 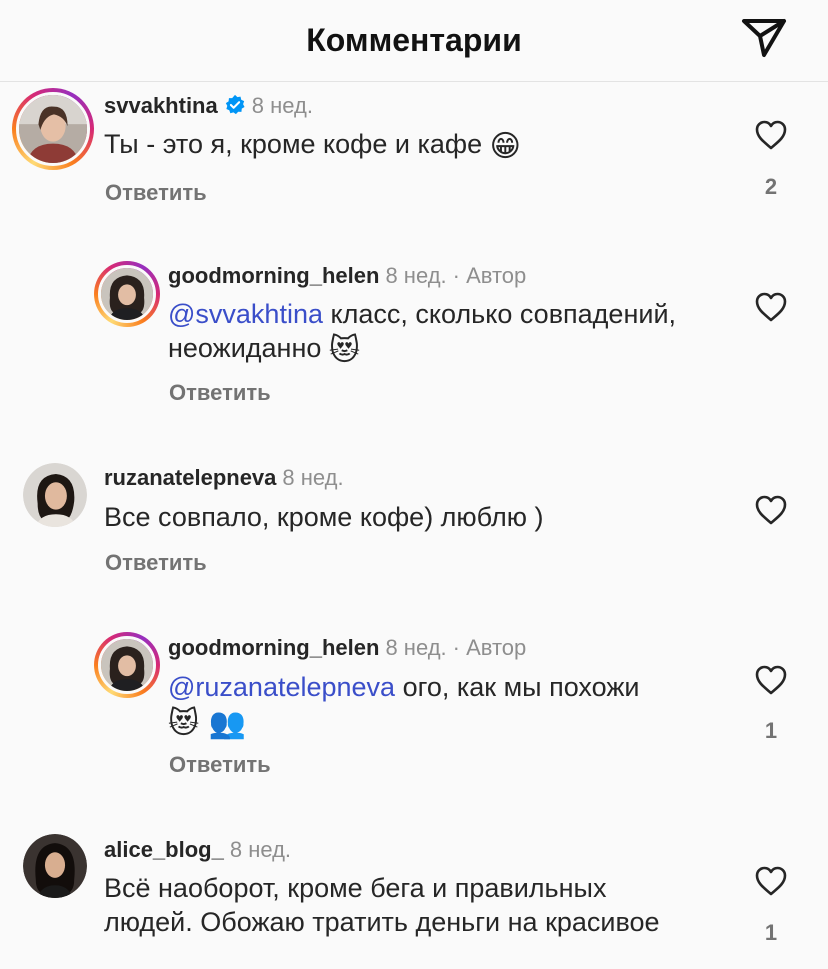 What do you see at coordinates (281, 687) in the screenshot?
I see `mention-link: @ruzanatelepneva` at bounding box center [281, 687].